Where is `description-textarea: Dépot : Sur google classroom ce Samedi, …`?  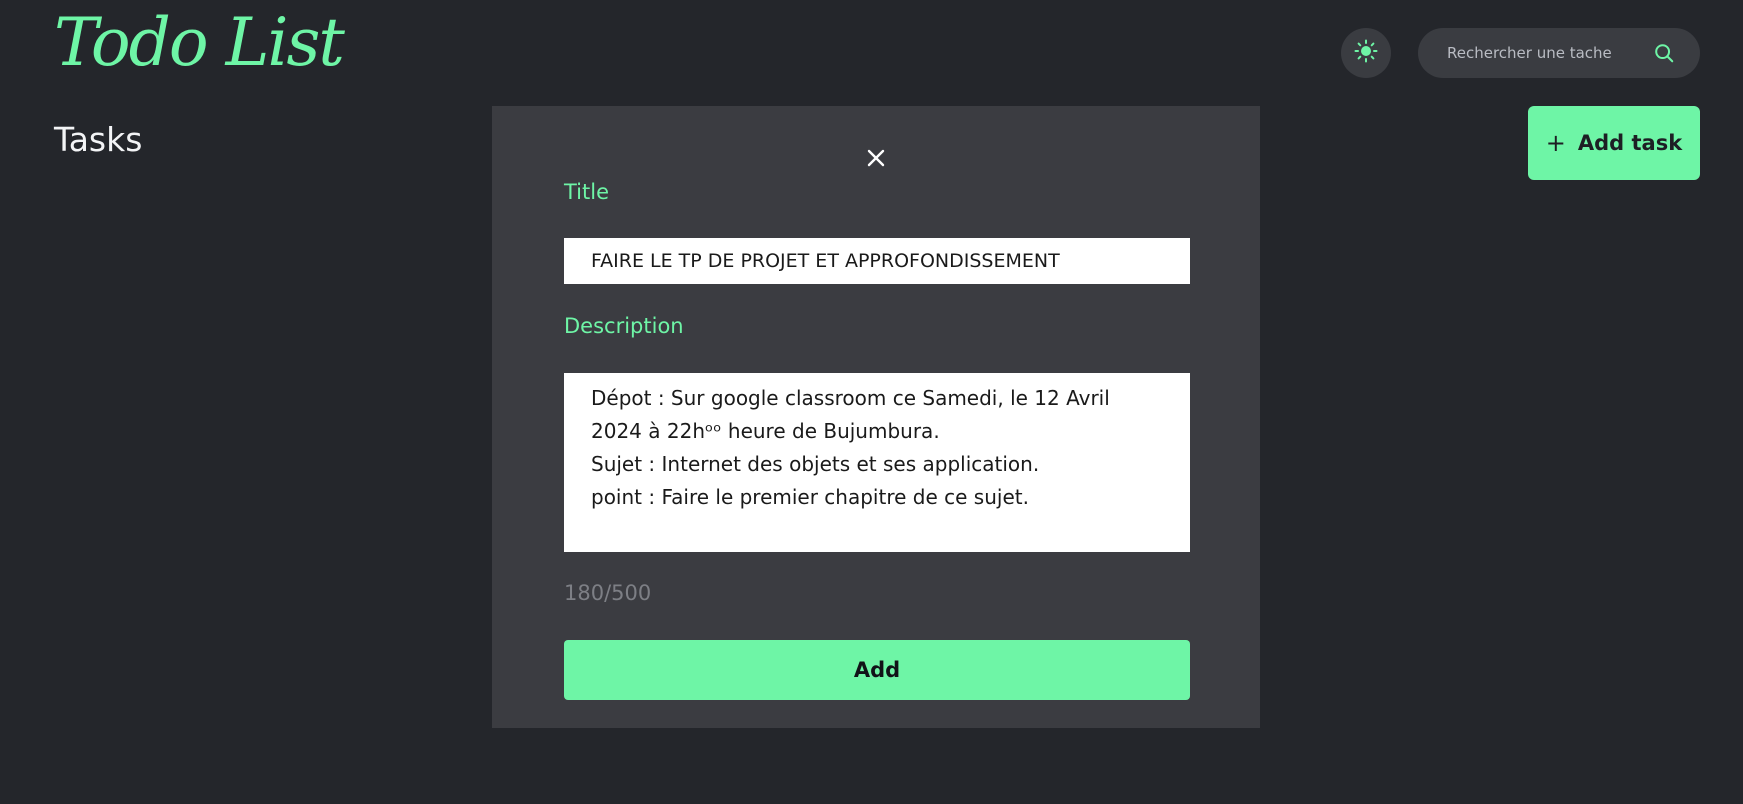
description-textarea: Dépot : Sur google classroom ce Samedi, … is located at coordinates (877, 462).